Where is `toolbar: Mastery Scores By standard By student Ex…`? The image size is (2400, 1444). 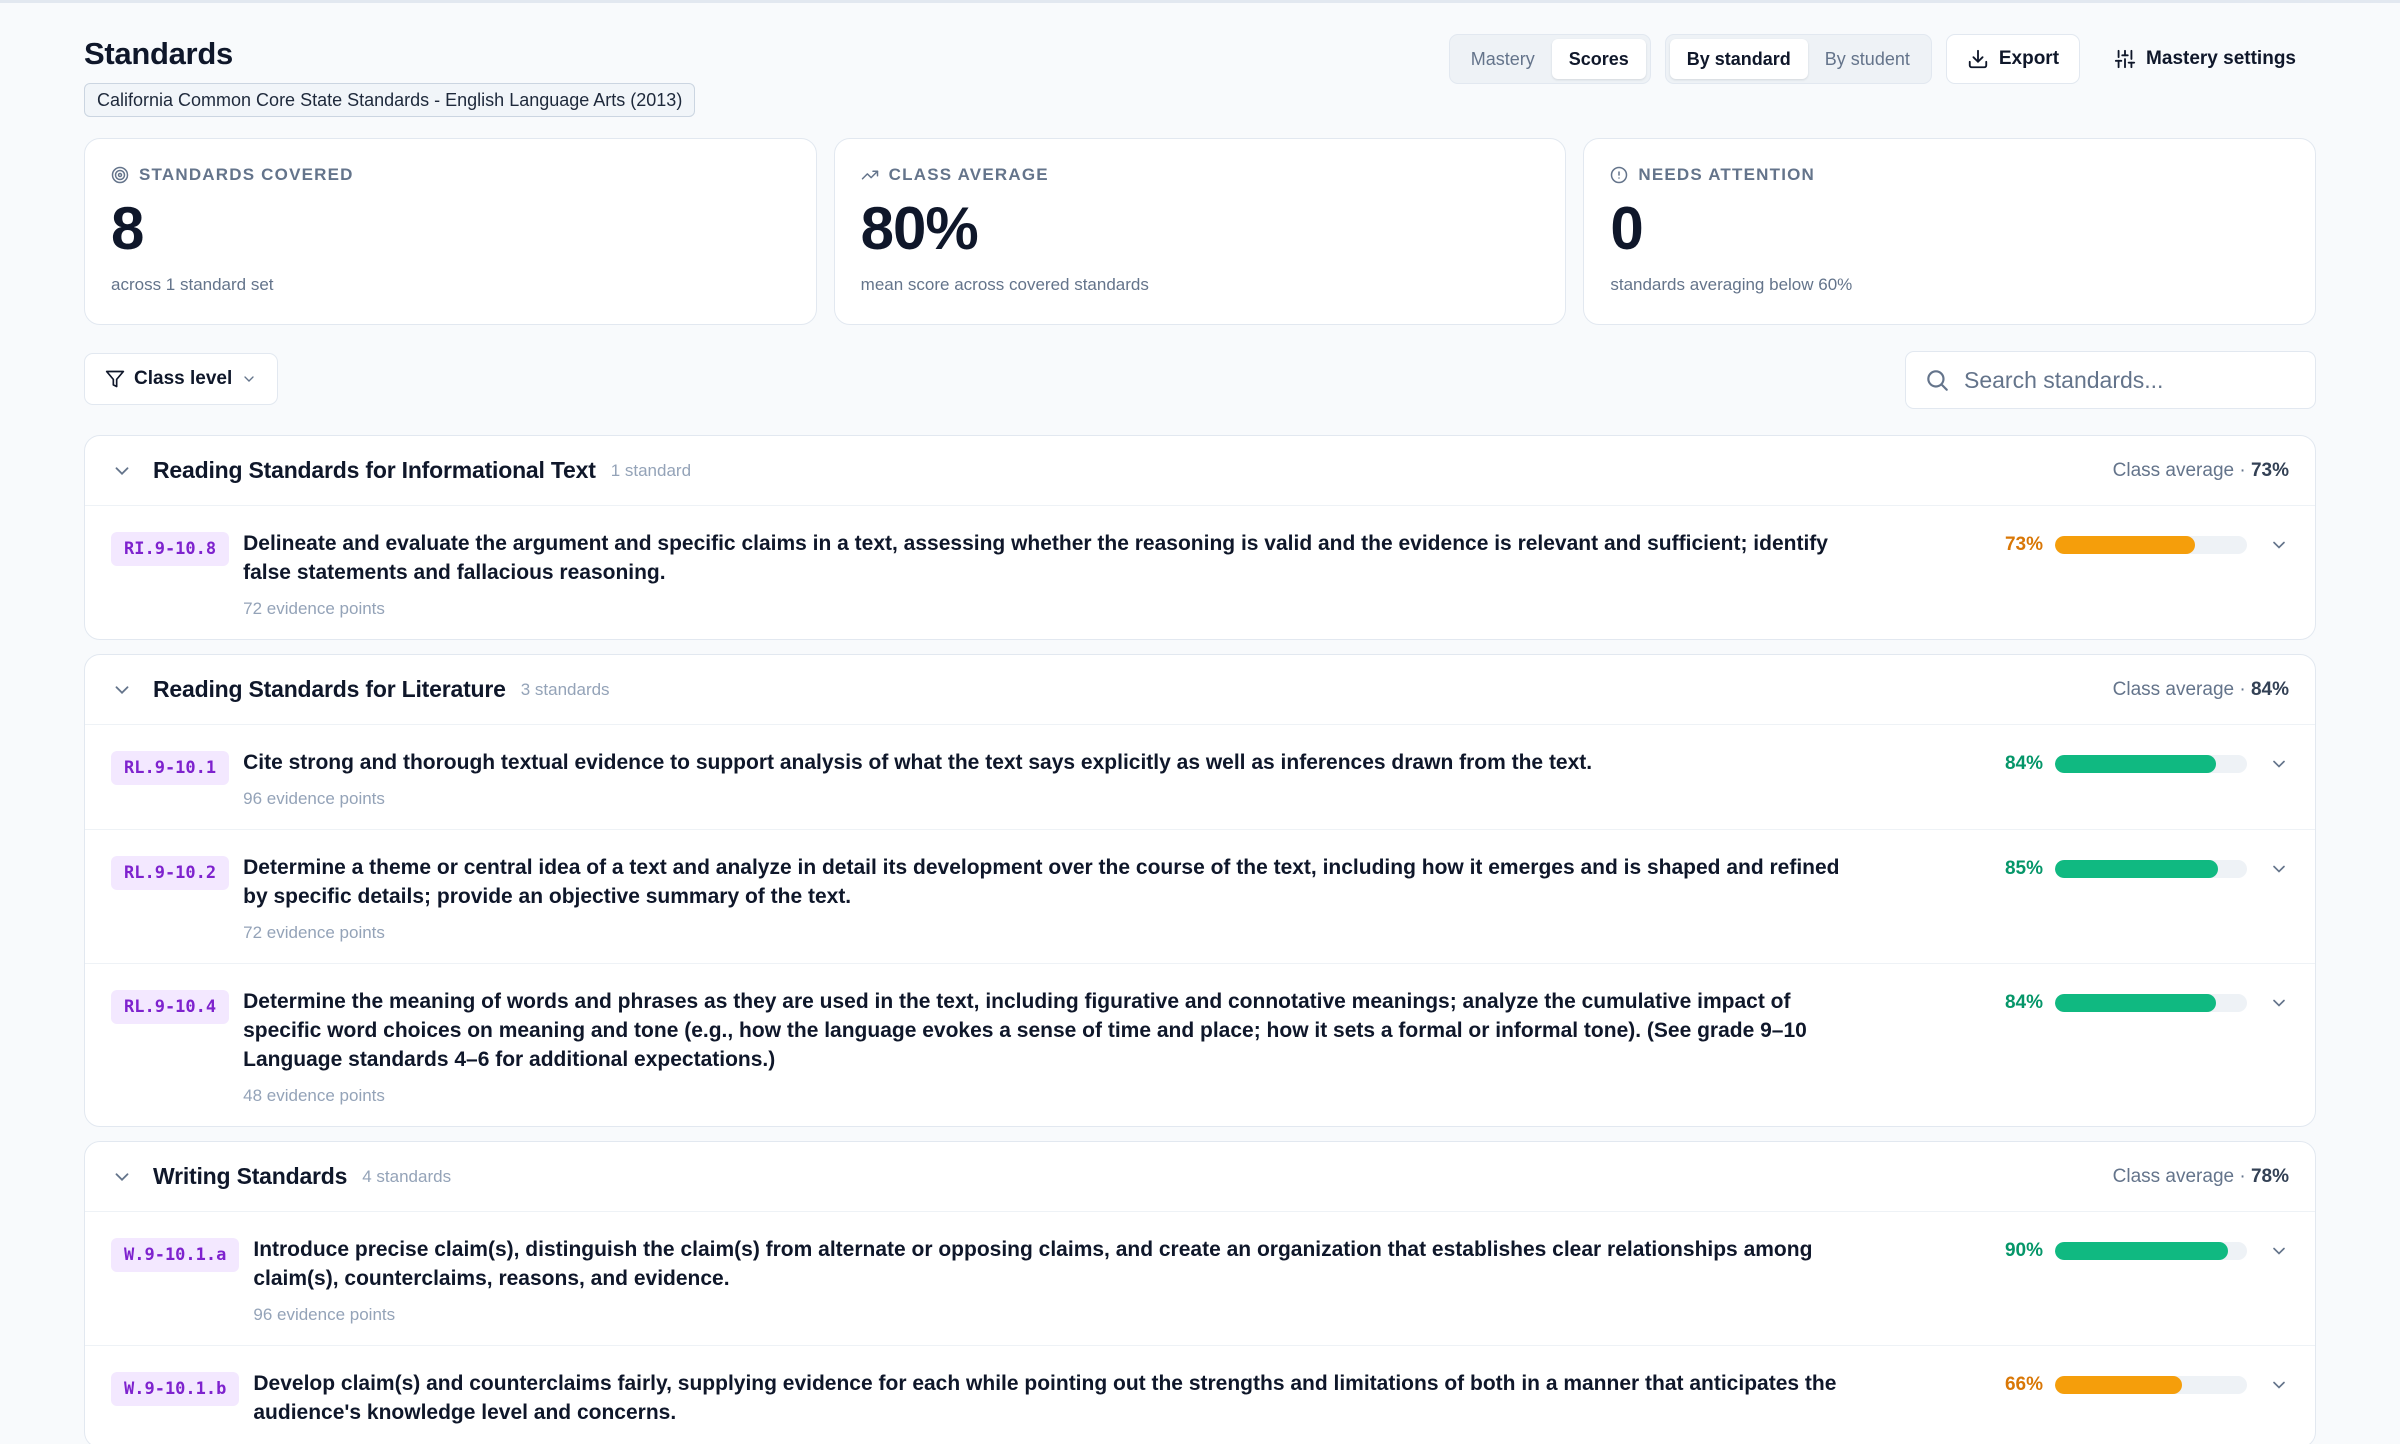 toolbar: Mastery Scores By standard By student Ex… is located at coordinates (1882, 59).